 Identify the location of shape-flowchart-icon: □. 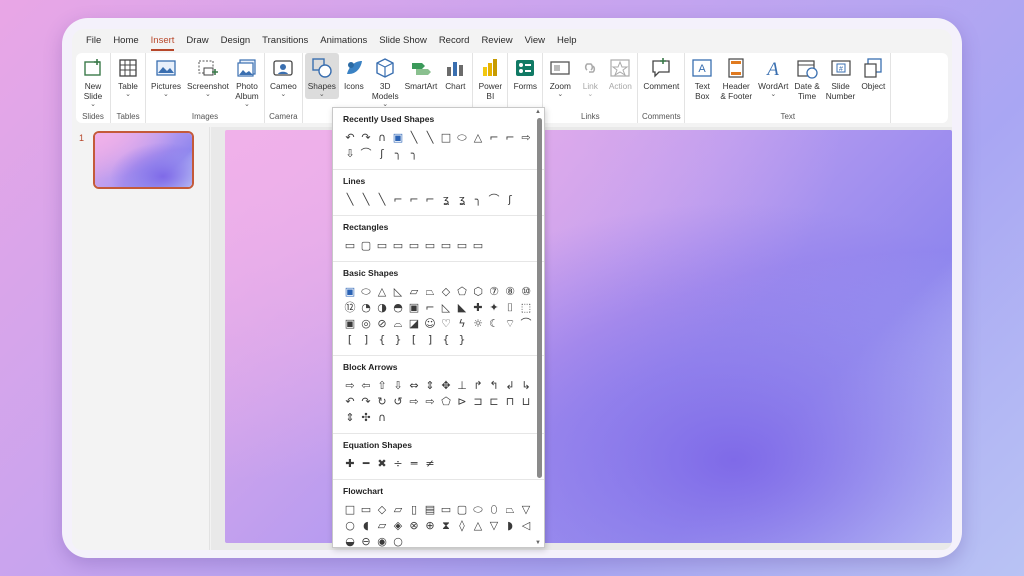
(350, 510).